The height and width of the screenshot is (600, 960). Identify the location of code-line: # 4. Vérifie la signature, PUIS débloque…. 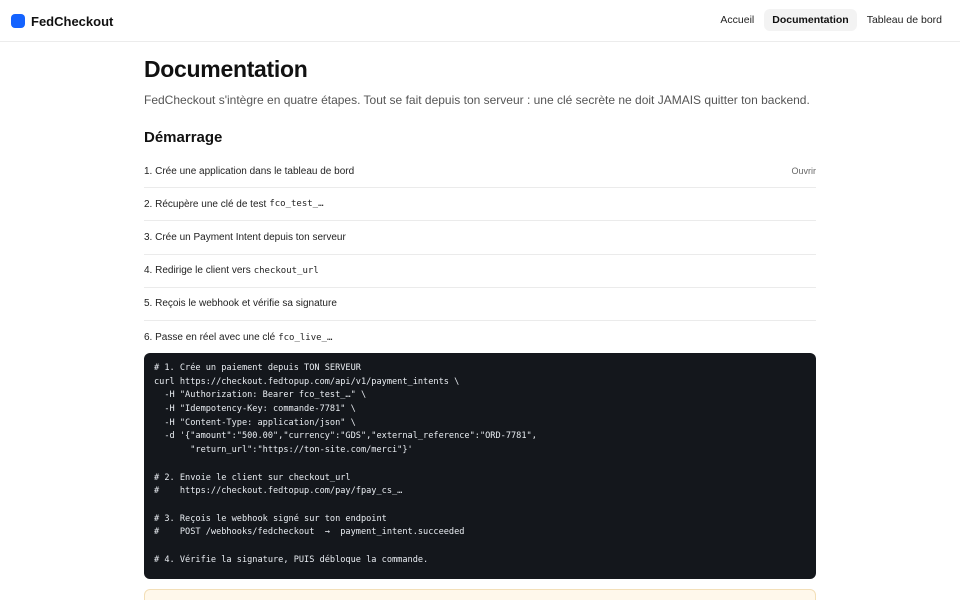
(291, 559).